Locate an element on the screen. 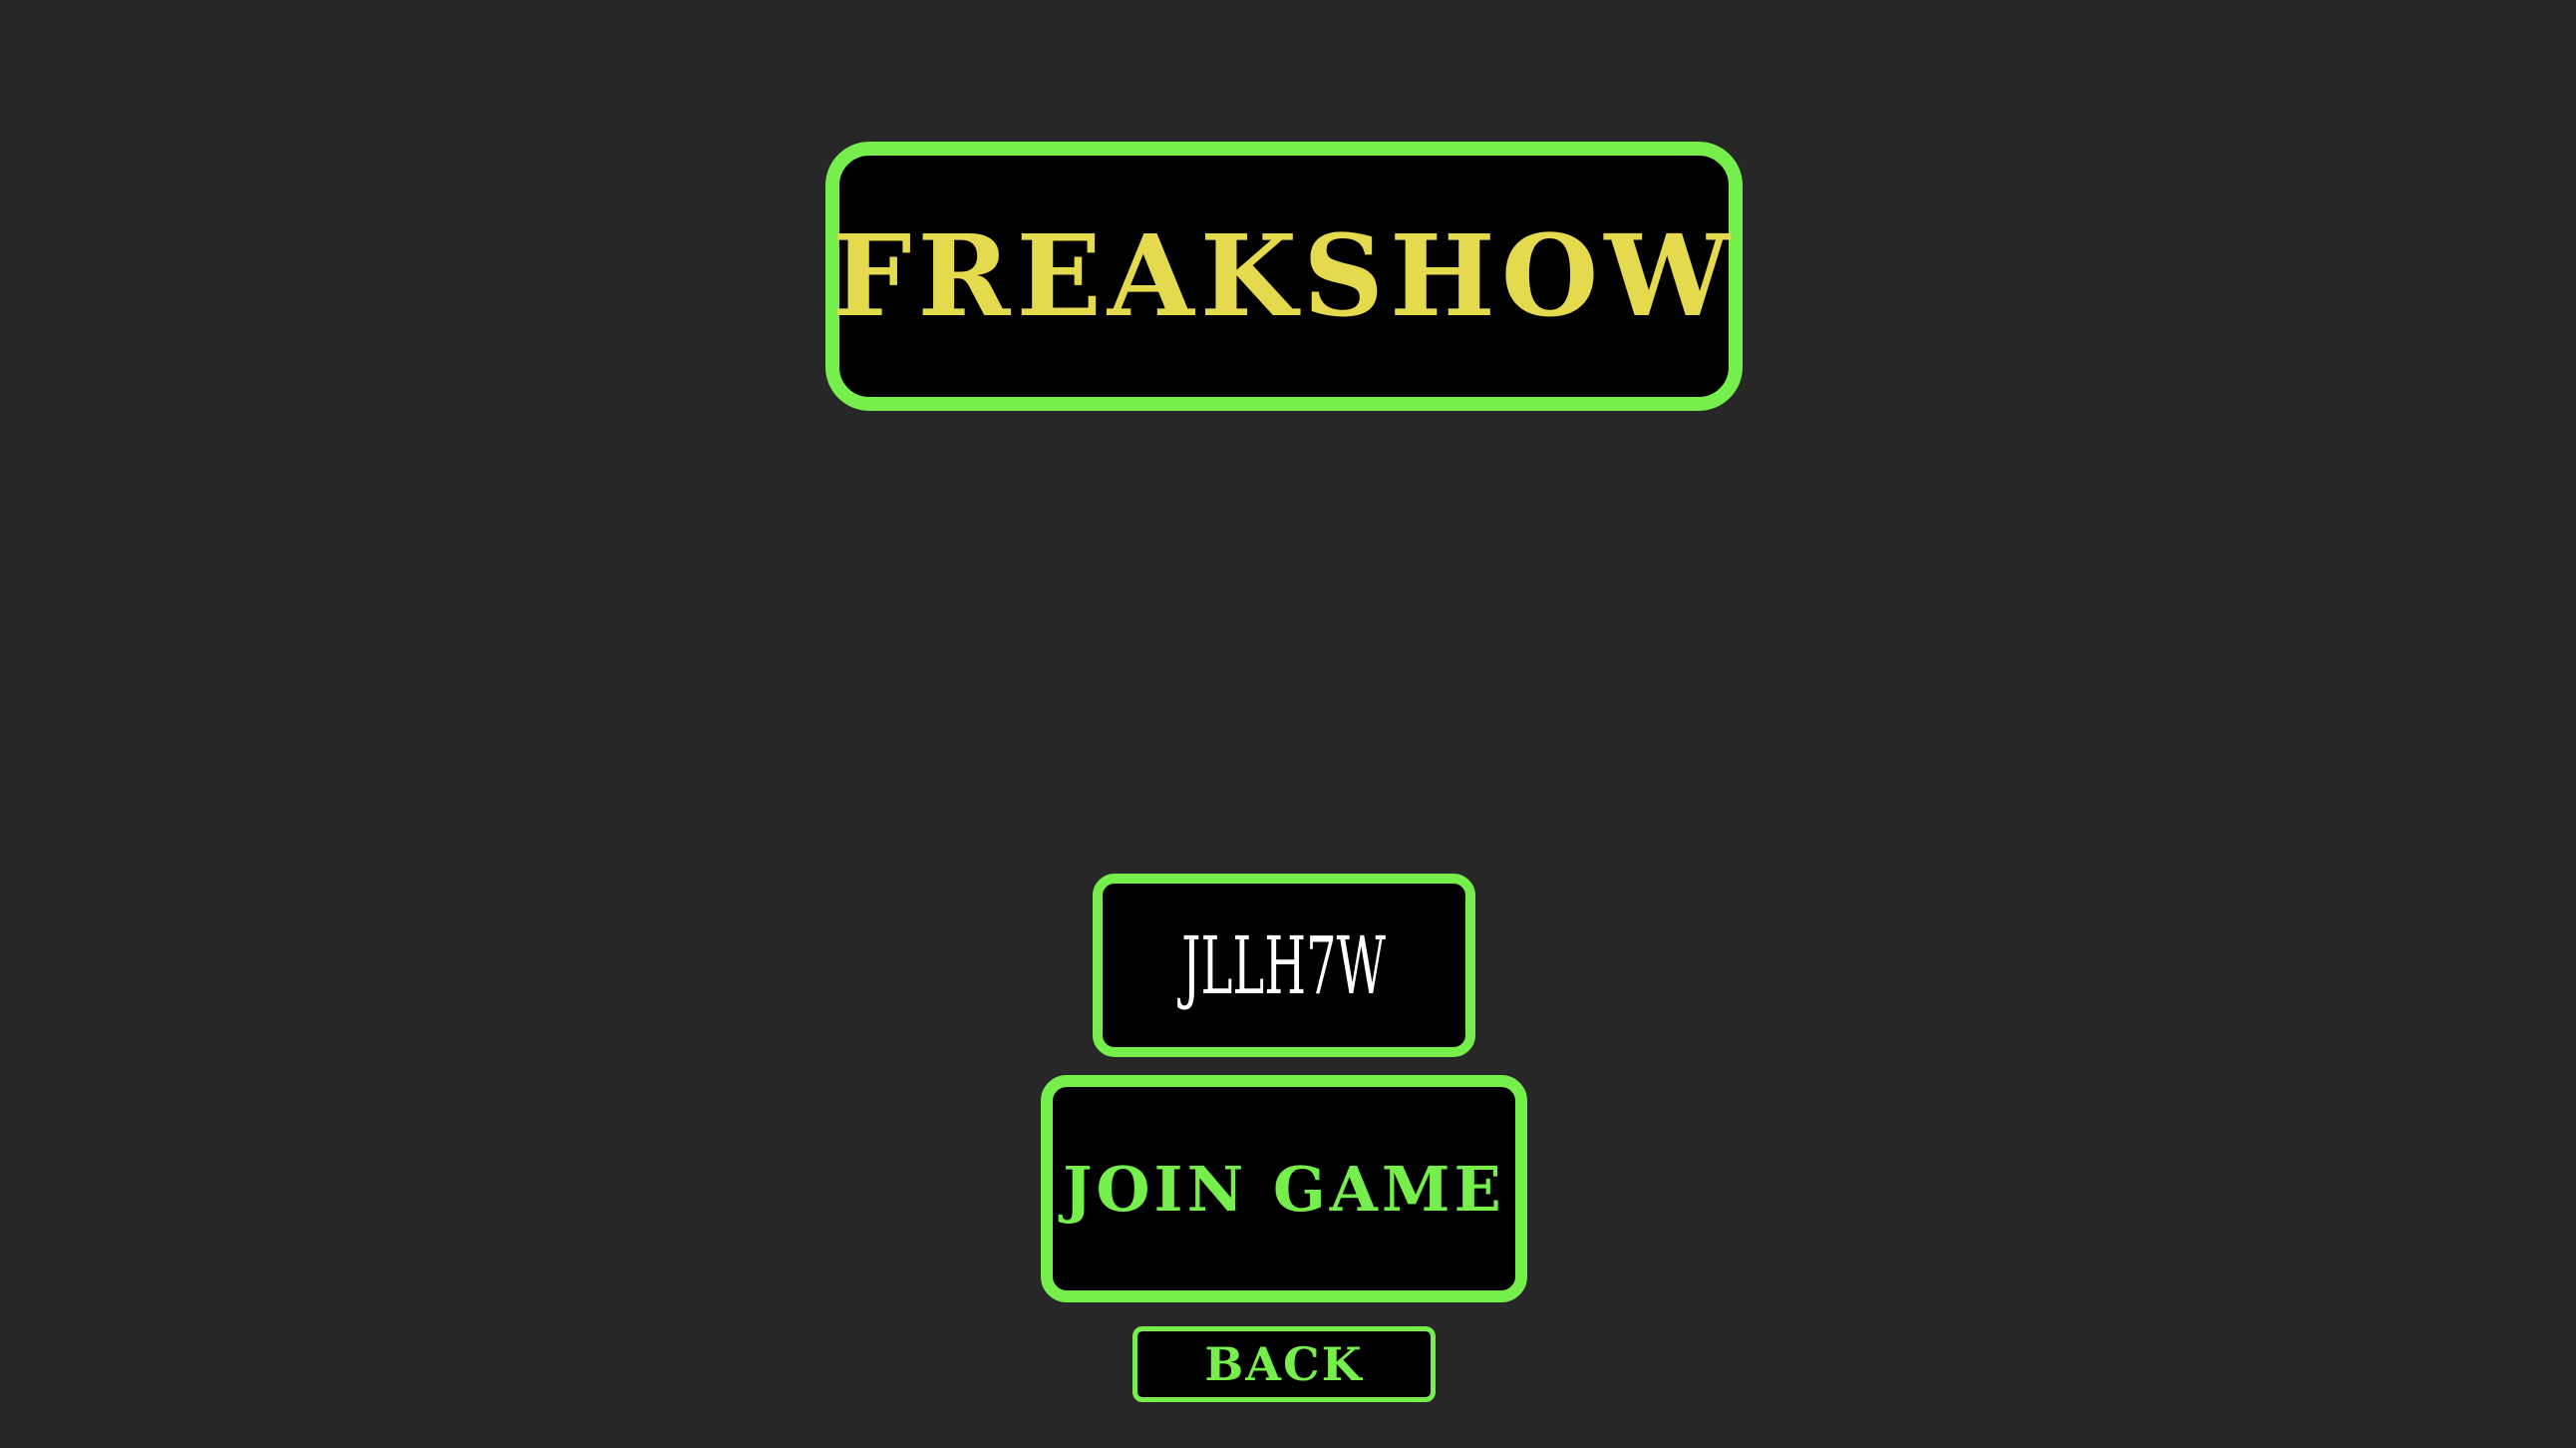  join-game-label: JOIN GAME is located at coordinates (1284, 1189).